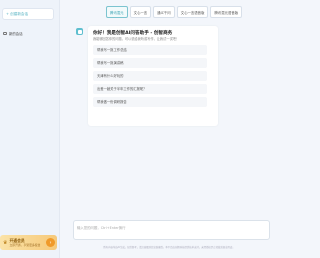 Image resolution: width=320 pixels, height=258 pixels. I want to click on member-banner: ♛ 开通会员 立即开通，享受更多权益 ›, so click(28, 242).